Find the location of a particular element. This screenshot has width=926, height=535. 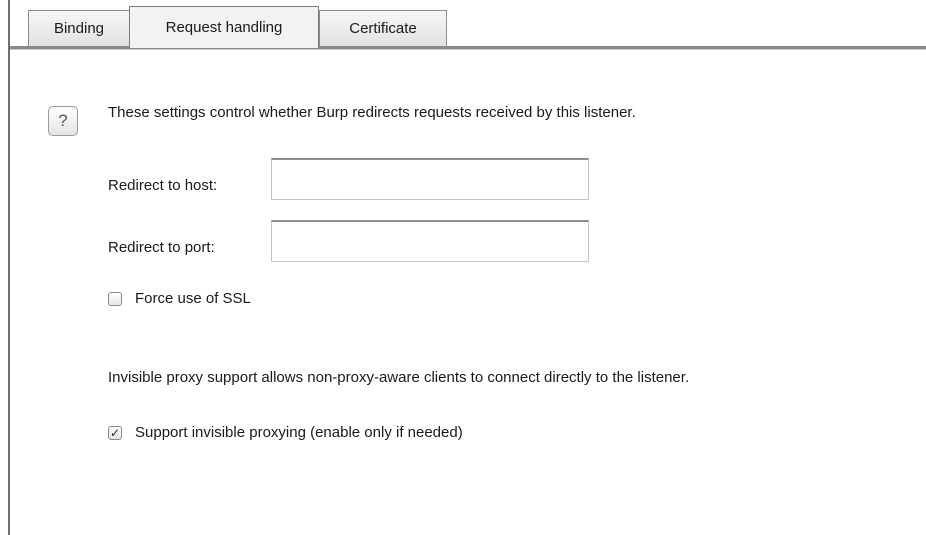

tab-request-handling-label: Request handling is located at coordinates (224, 27).